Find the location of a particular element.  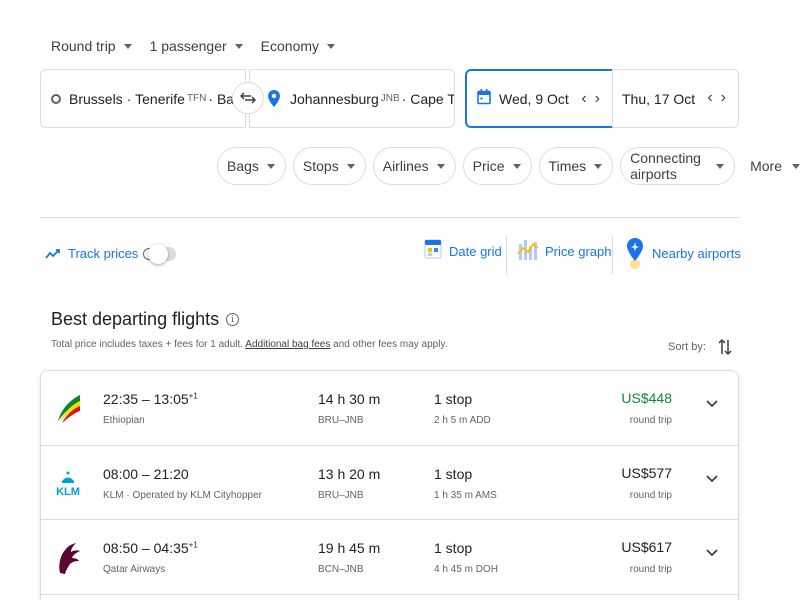

sort-by-control: Sort by: is located at coordinates (700, 347).